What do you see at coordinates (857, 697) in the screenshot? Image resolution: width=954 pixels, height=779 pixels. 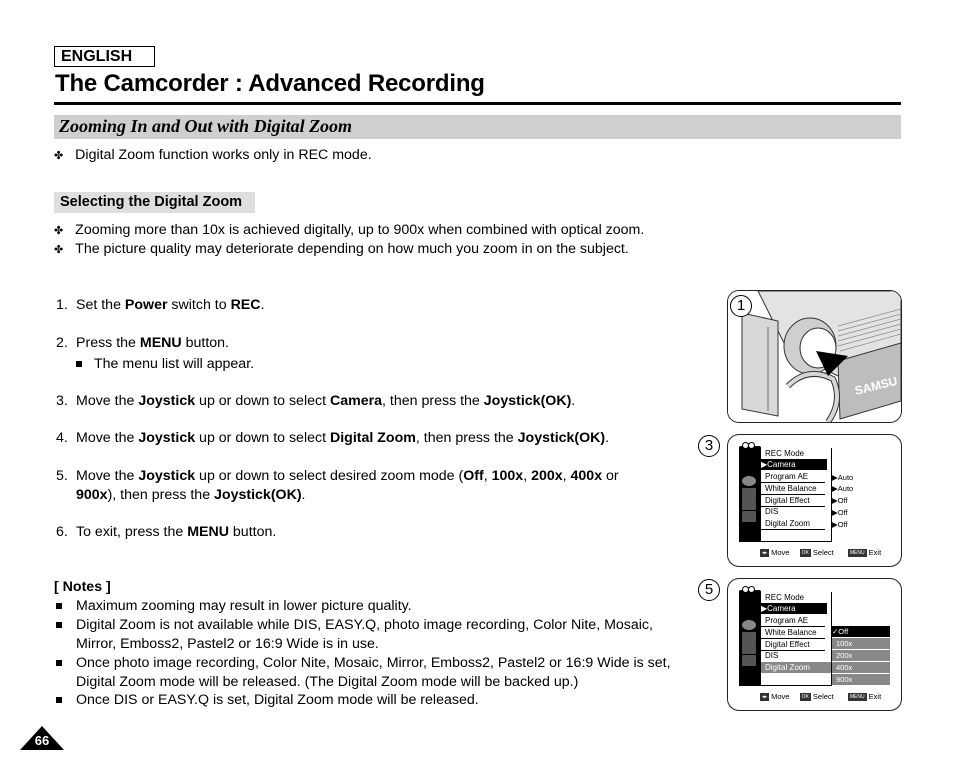 I see `menu-button-chip: MENU` at bounding box center [857, 697].